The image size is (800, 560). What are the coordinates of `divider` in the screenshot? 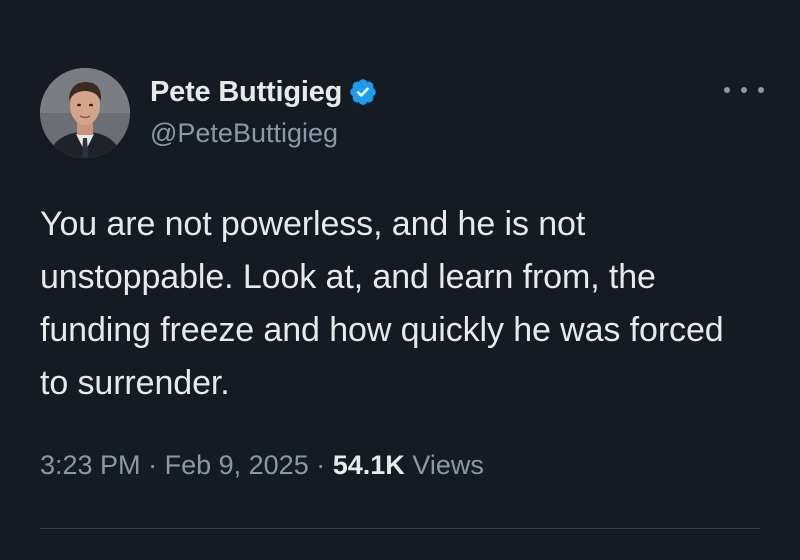 It's located at (400, 528).